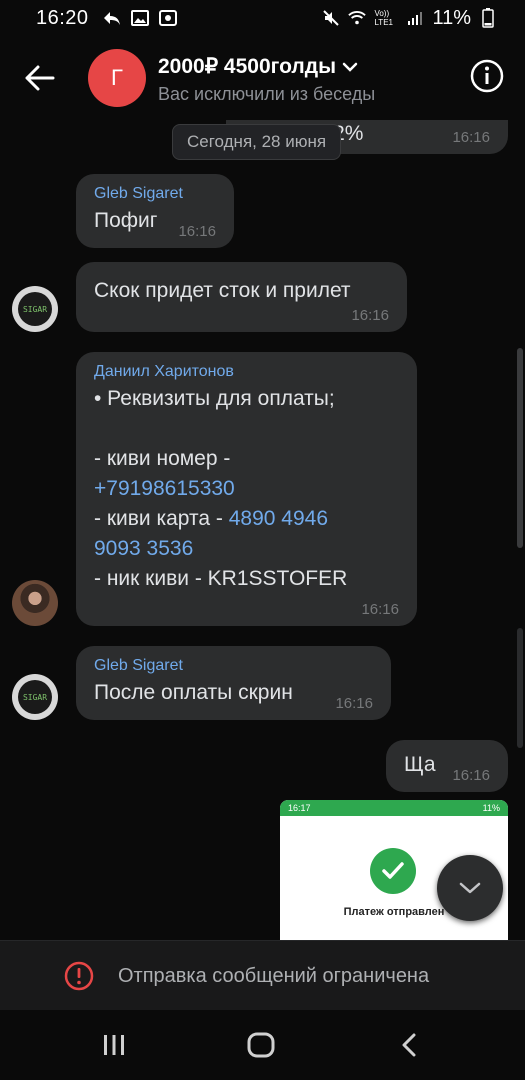 Image resolution: width=525 pixels, height=1080 pixels. I want to click on message-bubble: Скок придет сток и прилет 16:16, so click(241, 297).